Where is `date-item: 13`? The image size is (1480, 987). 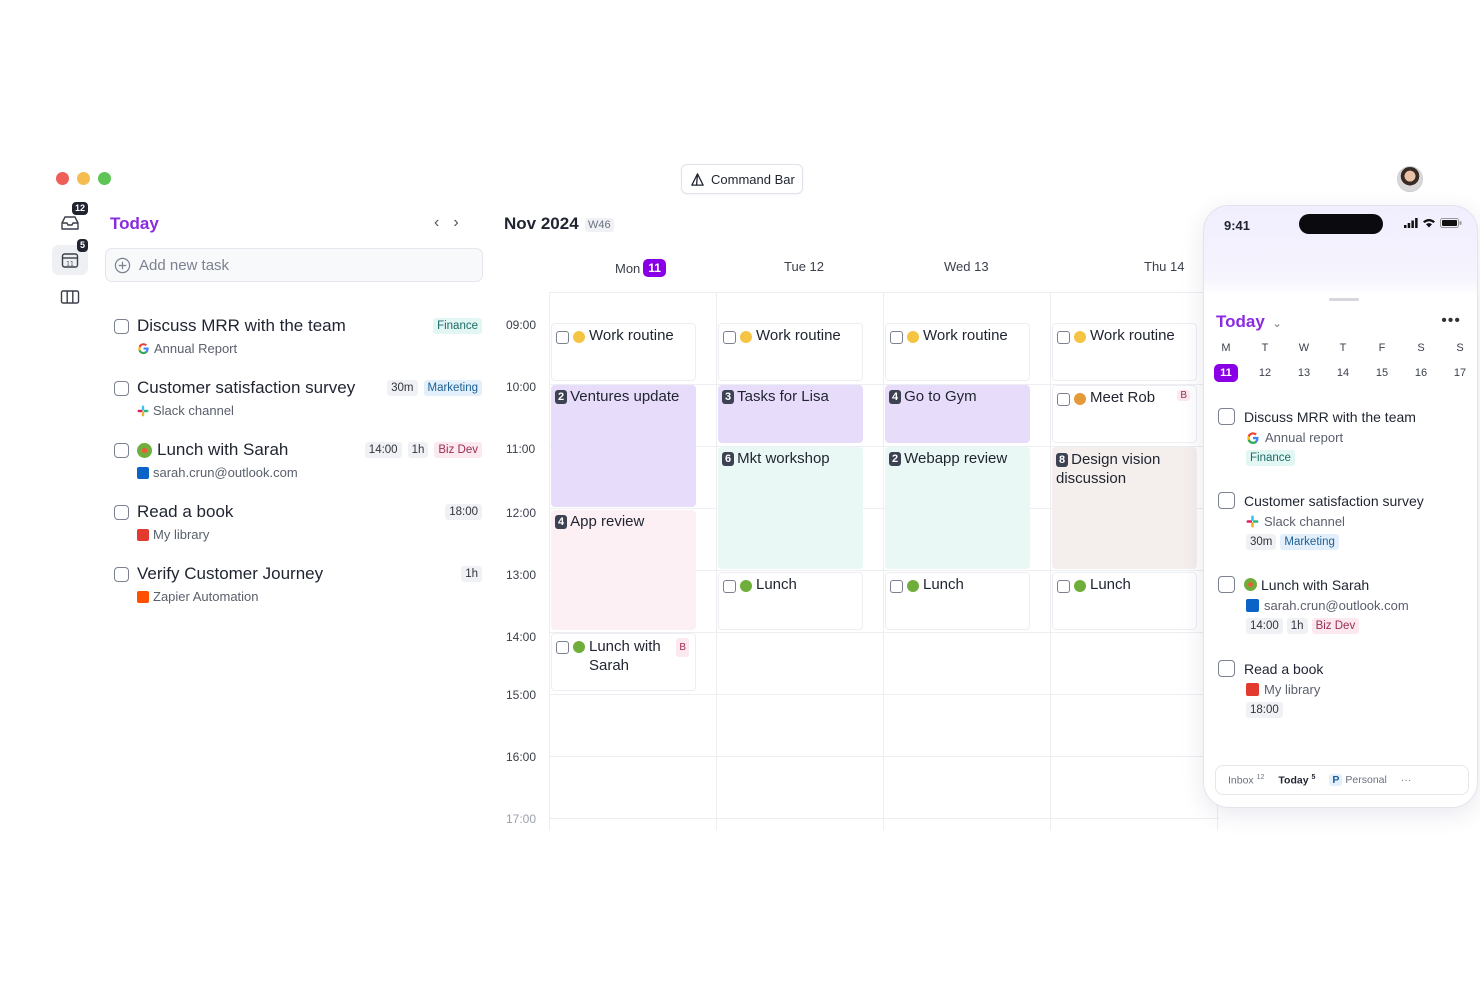
date-item: 13 is located at coordinates (1304, 373).